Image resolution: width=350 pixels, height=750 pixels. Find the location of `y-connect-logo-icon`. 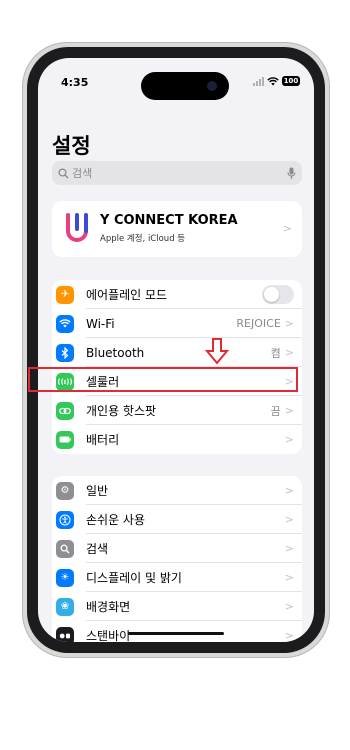

y-connect-logo-icon is located at coordinates (77, 227).